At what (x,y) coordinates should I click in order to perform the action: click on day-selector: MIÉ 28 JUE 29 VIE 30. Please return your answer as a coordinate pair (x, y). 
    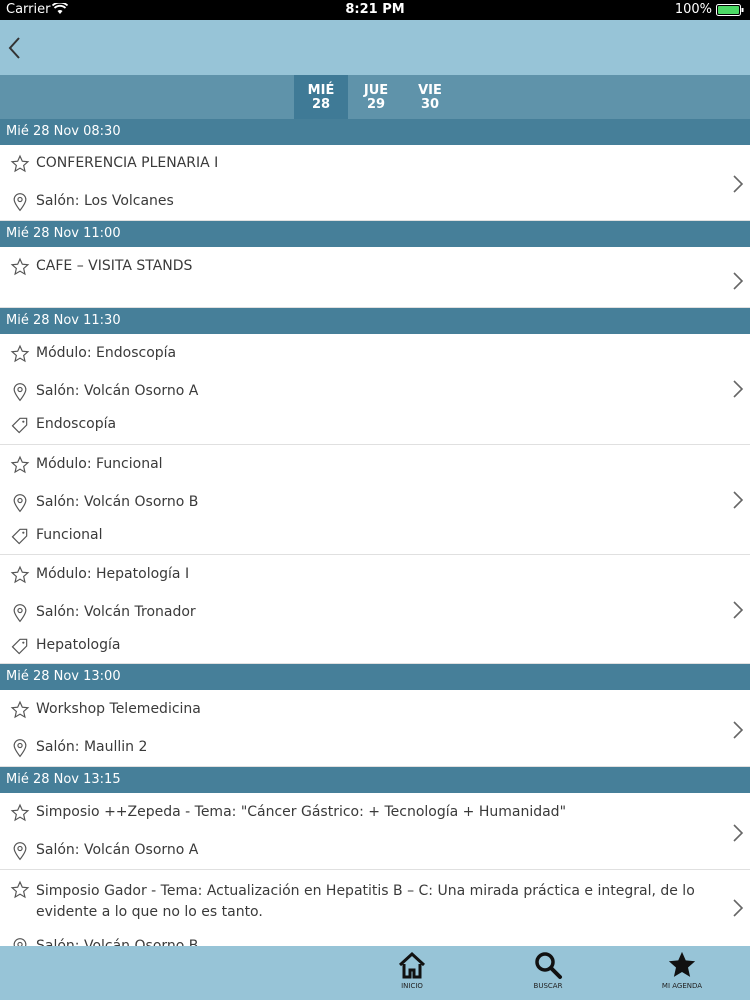
    Looking at the image, I should click on (375, 97).